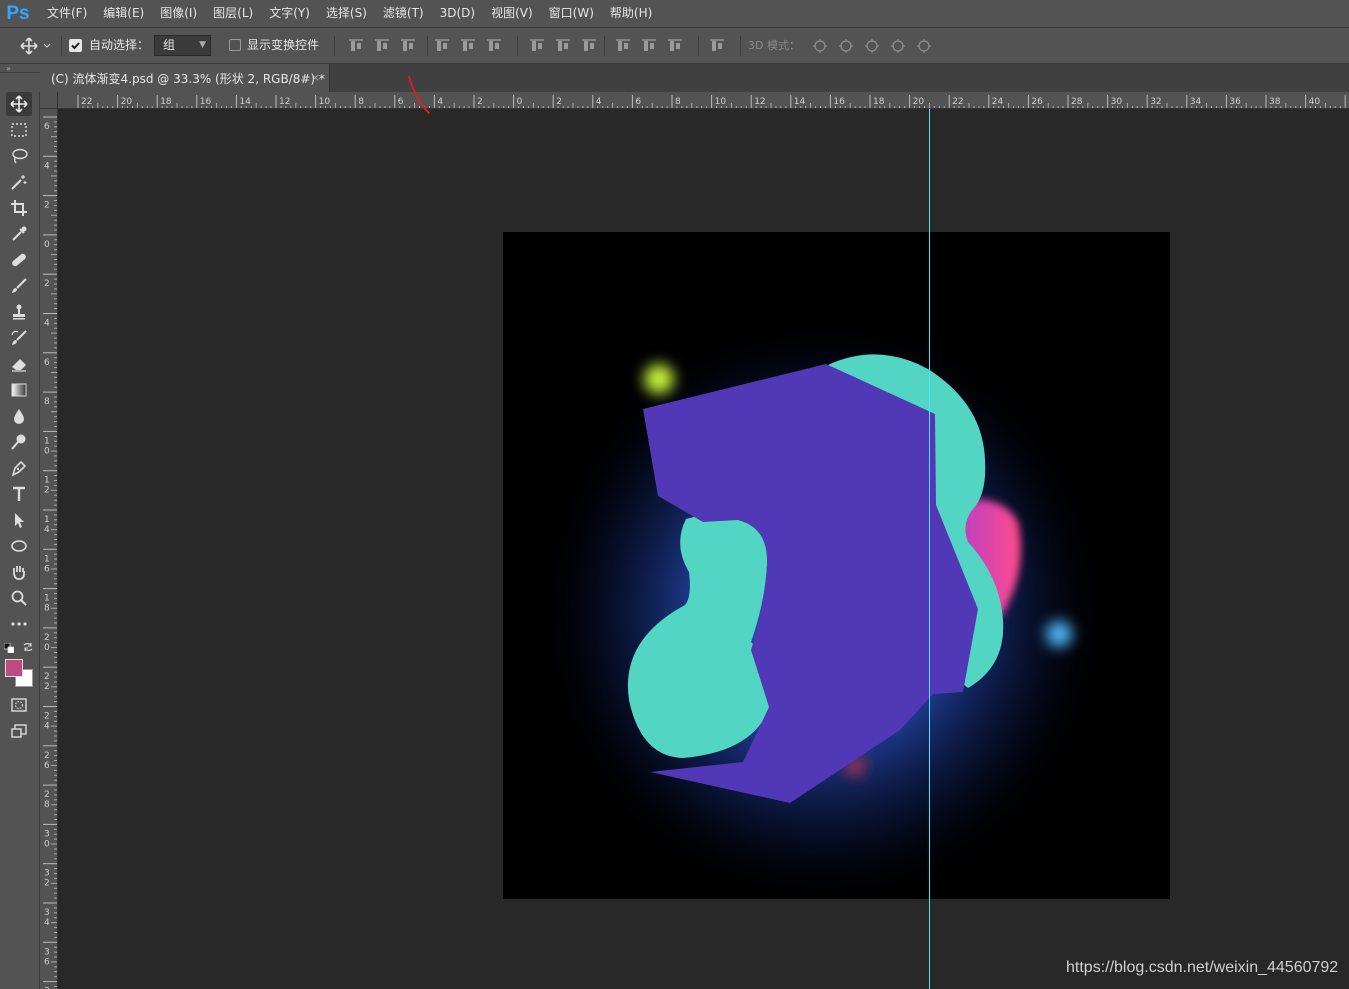  Describe the element at coordinates (924, 45) in the screenshot. I see `scale-3d-button` at that location.